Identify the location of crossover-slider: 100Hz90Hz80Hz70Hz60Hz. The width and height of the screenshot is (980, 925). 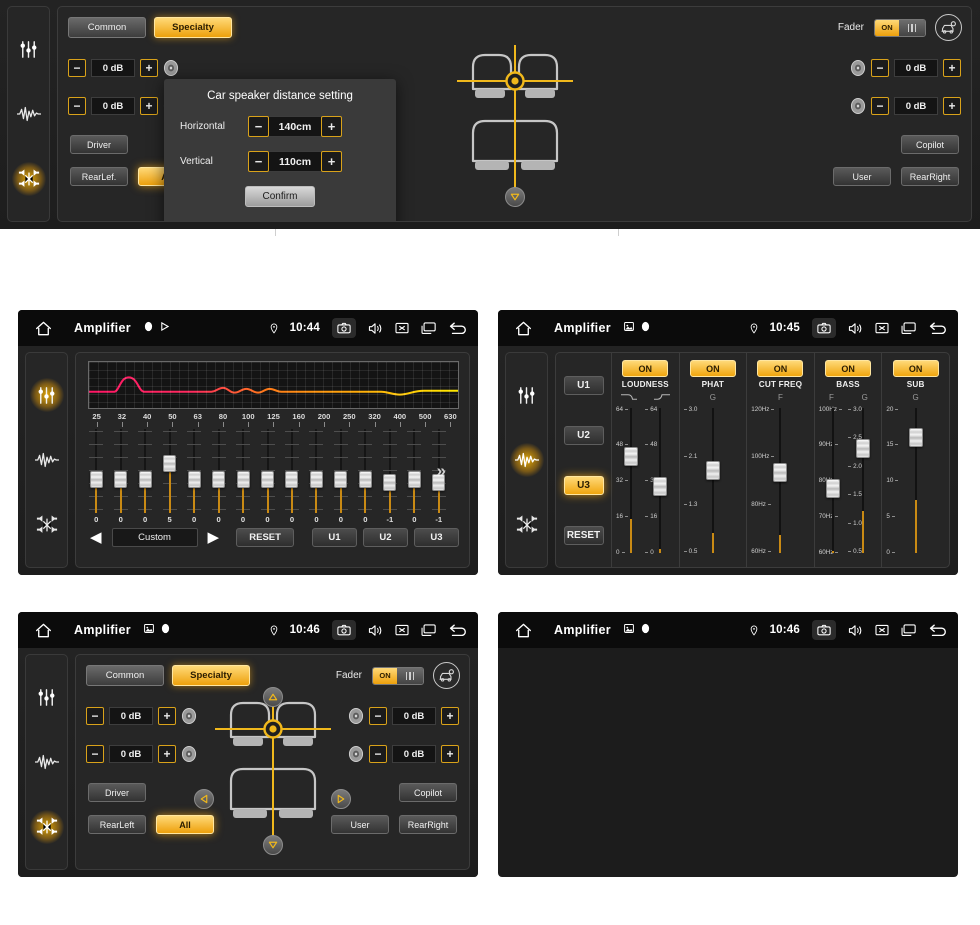
(833, 481).